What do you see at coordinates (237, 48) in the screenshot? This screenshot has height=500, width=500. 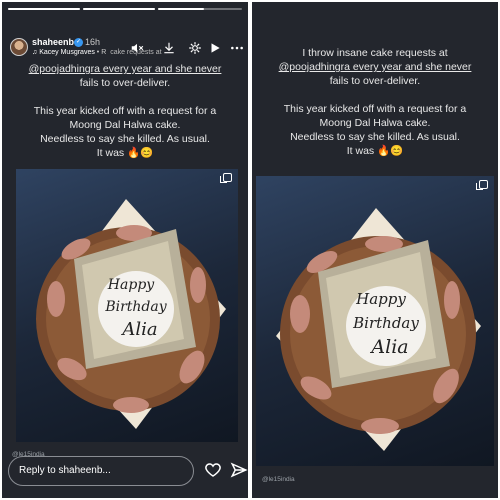 I see `more-icon` at bounding box center [237, 48].